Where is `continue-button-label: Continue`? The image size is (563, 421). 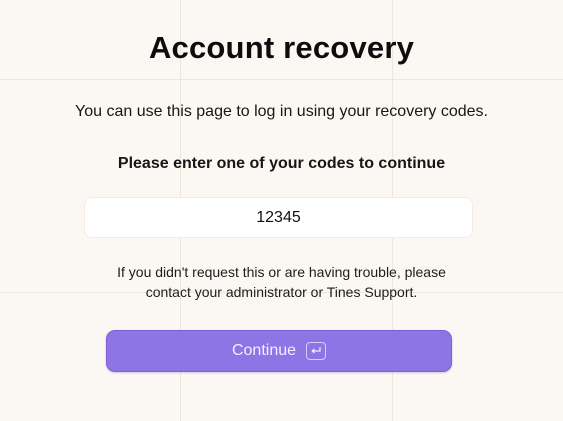 continue-button-label: Continue is located at coordinates (264, 350).